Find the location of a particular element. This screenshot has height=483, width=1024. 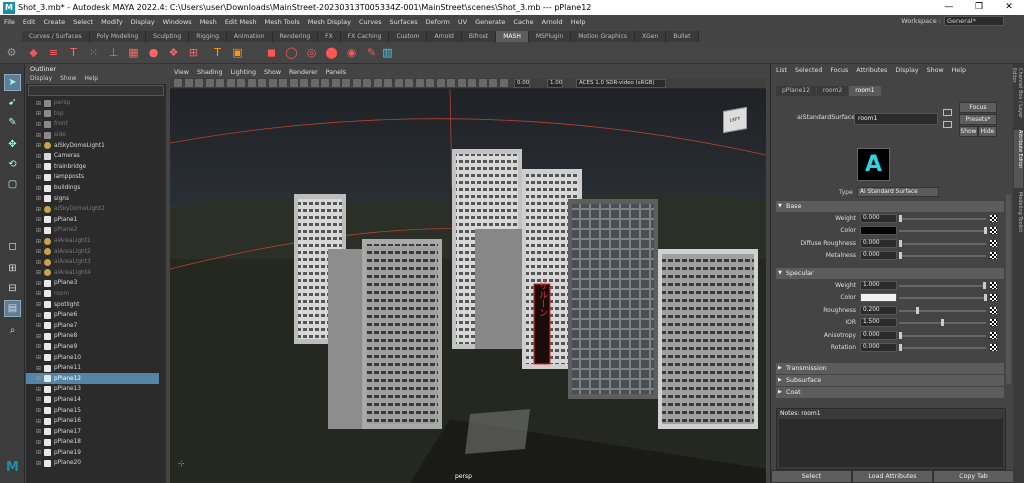

ae-menu-focus: Focus is located at coordinates (839, 70).